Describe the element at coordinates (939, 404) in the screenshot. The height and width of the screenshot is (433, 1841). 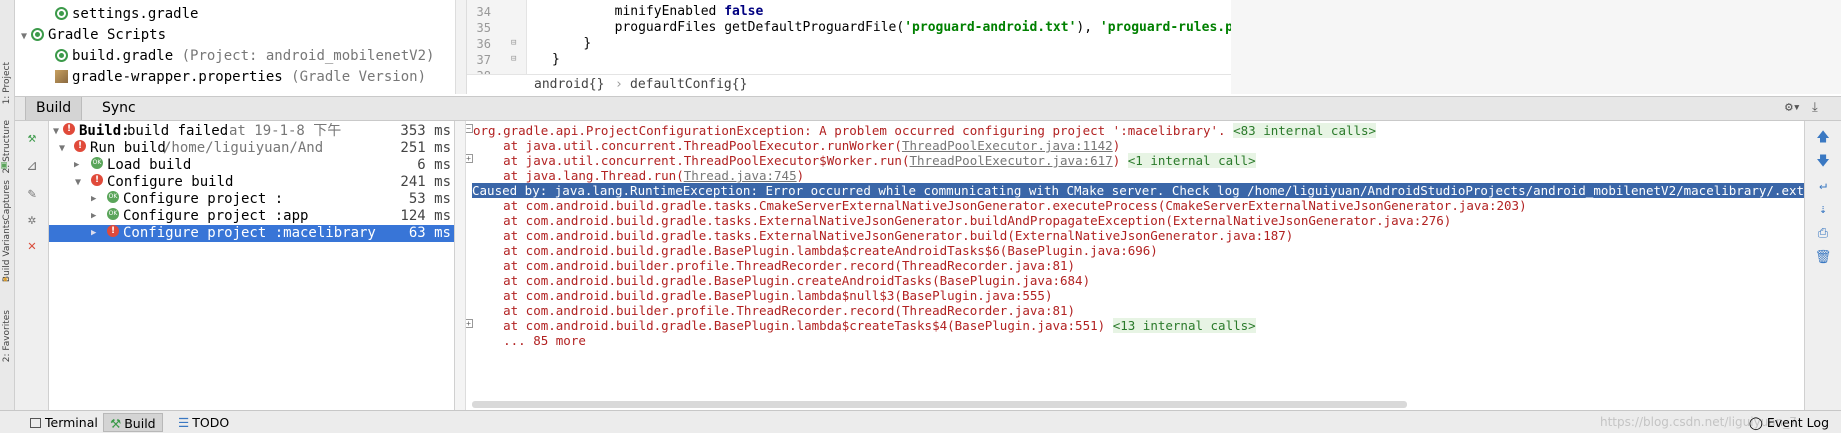
I see `horizontal-scrollbar` at that location.